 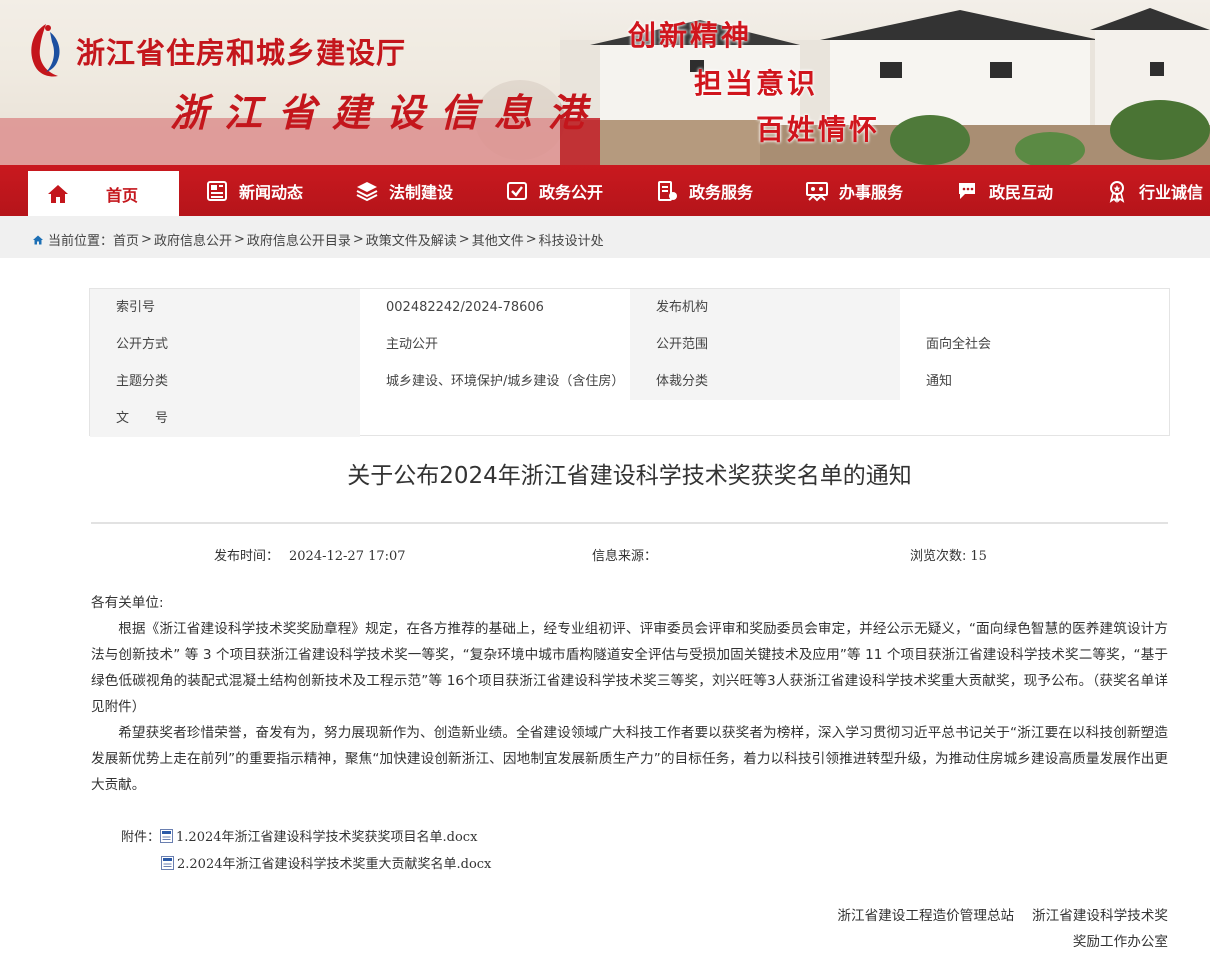 I want to click on signer-line-1: 浙江省建设工程造价管理总站 浙江省建设科学技术奖, so click(x=1002, y=916).